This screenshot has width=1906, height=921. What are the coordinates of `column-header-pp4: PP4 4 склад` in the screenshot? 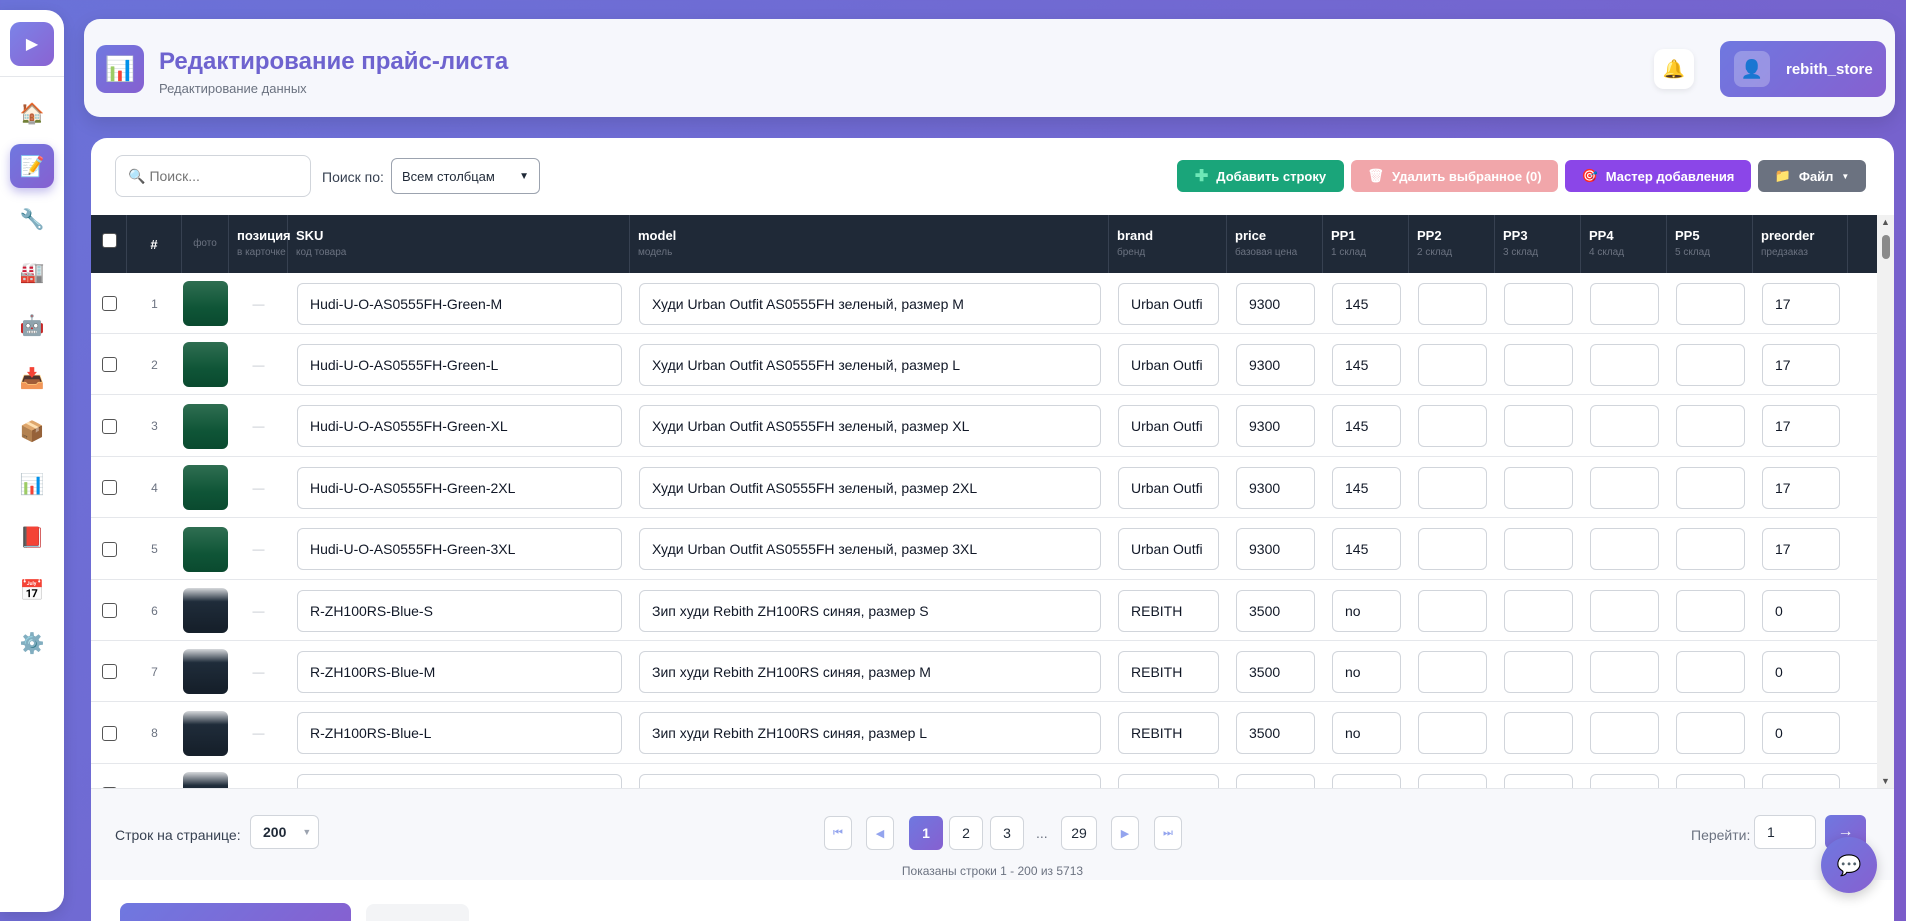 It's located at (1624, 244).